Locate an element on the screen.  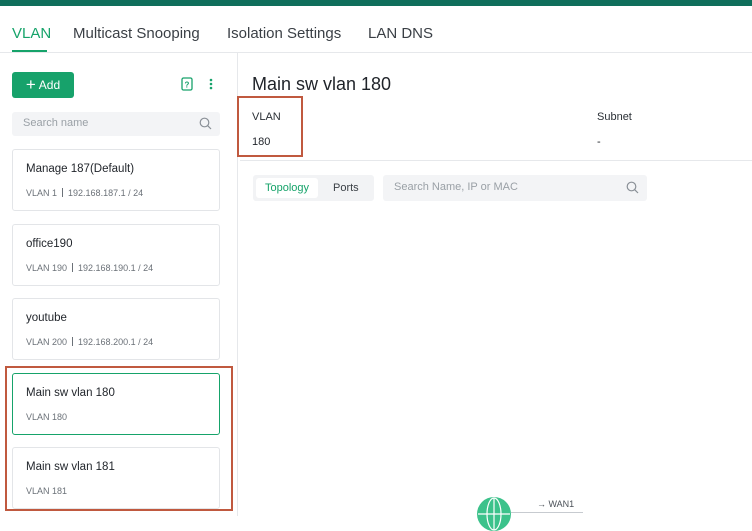
subnet-field-label: Subnet is located at coordinates (614, 117).